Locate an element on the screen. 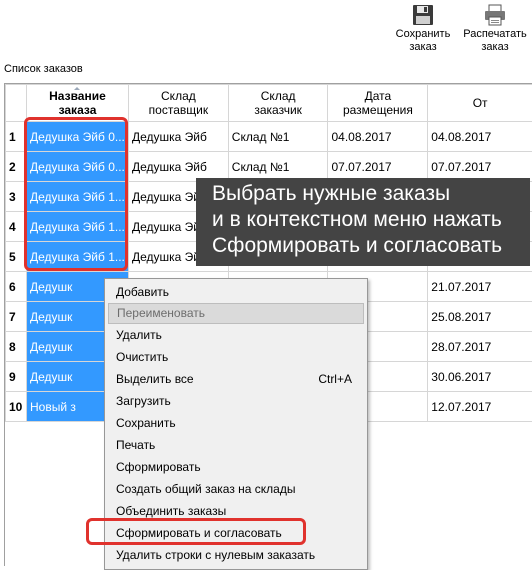  context-menu-item: Переименовать is located at coordinates (236, 313).